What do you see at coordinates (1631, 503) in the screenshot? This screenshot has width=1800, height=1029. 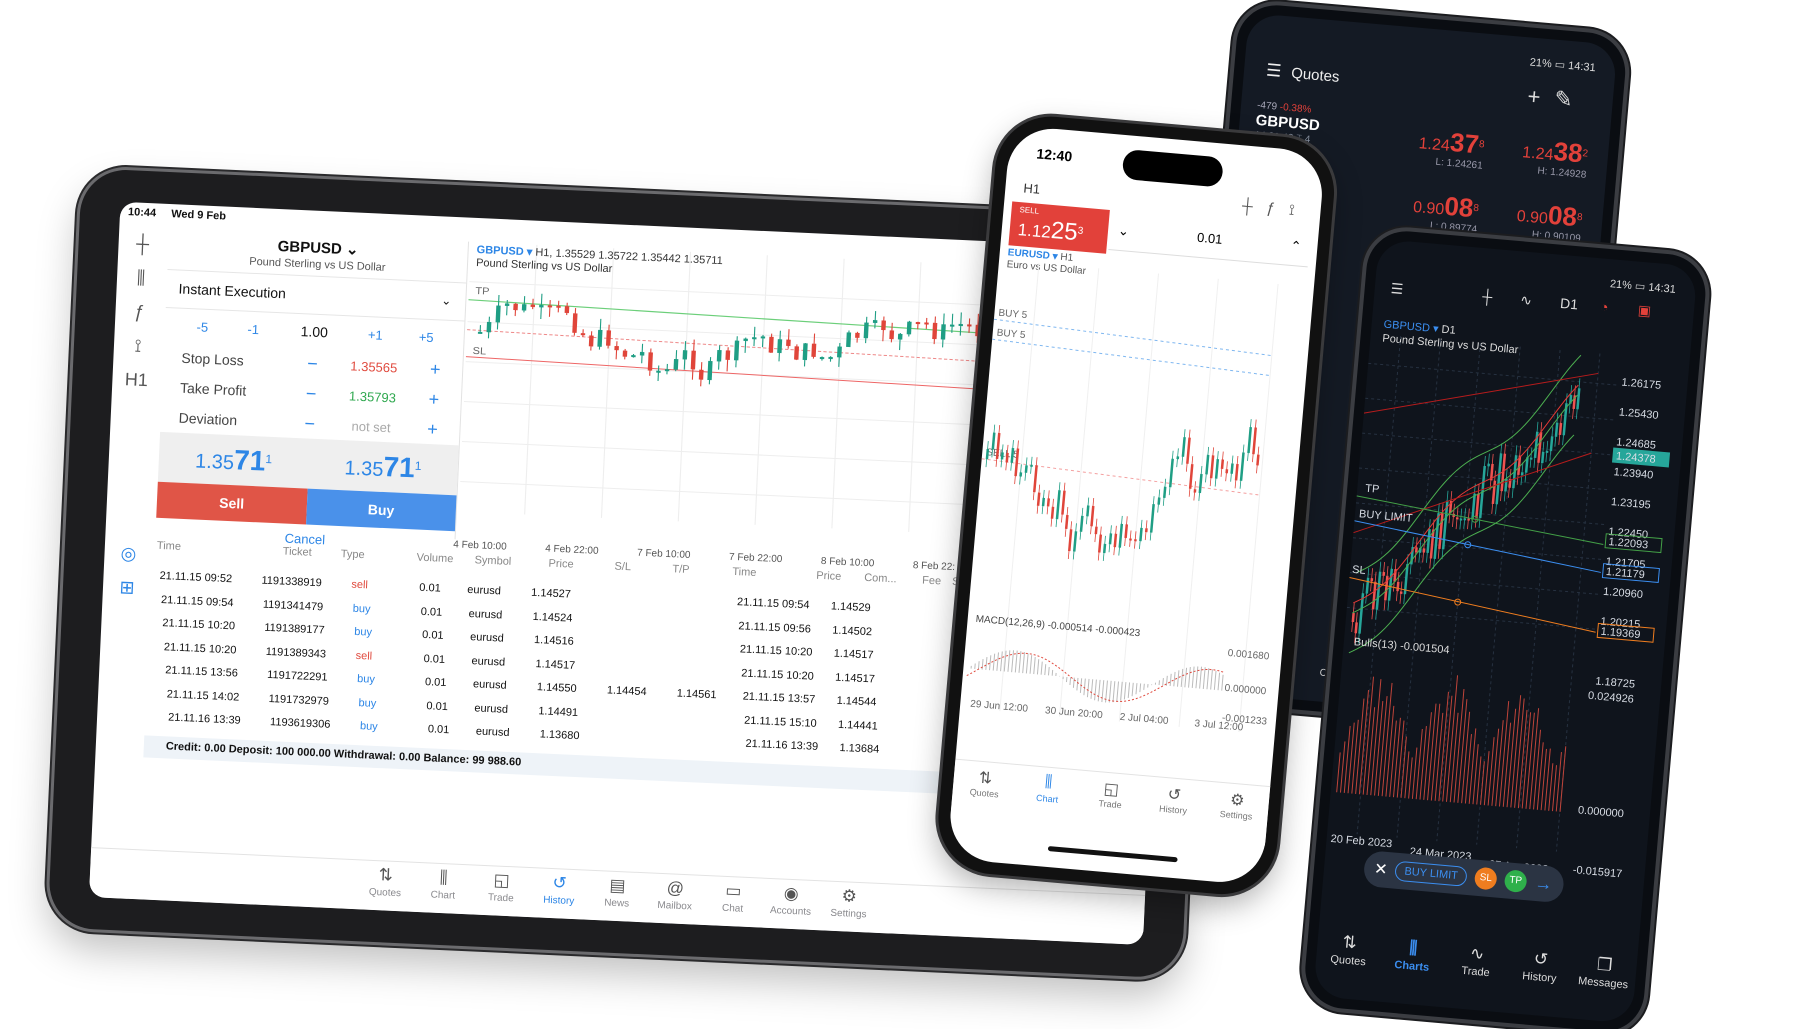 I see `price-axis-label: 1.23195` at bounding box center [1631, 503].